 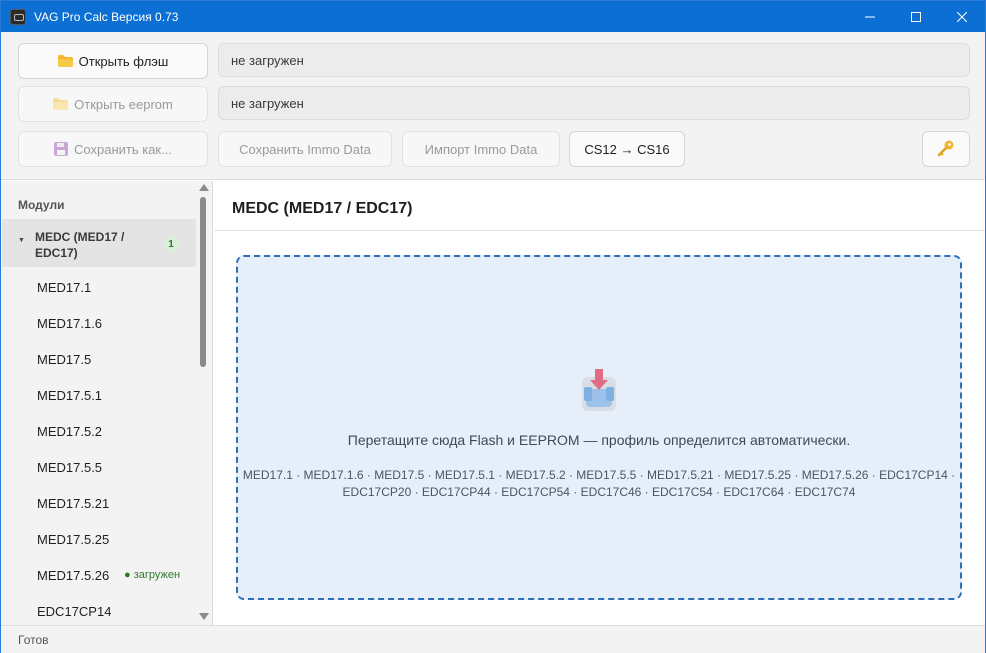 I want to click on maximize-button, so click(x=916, y=16).